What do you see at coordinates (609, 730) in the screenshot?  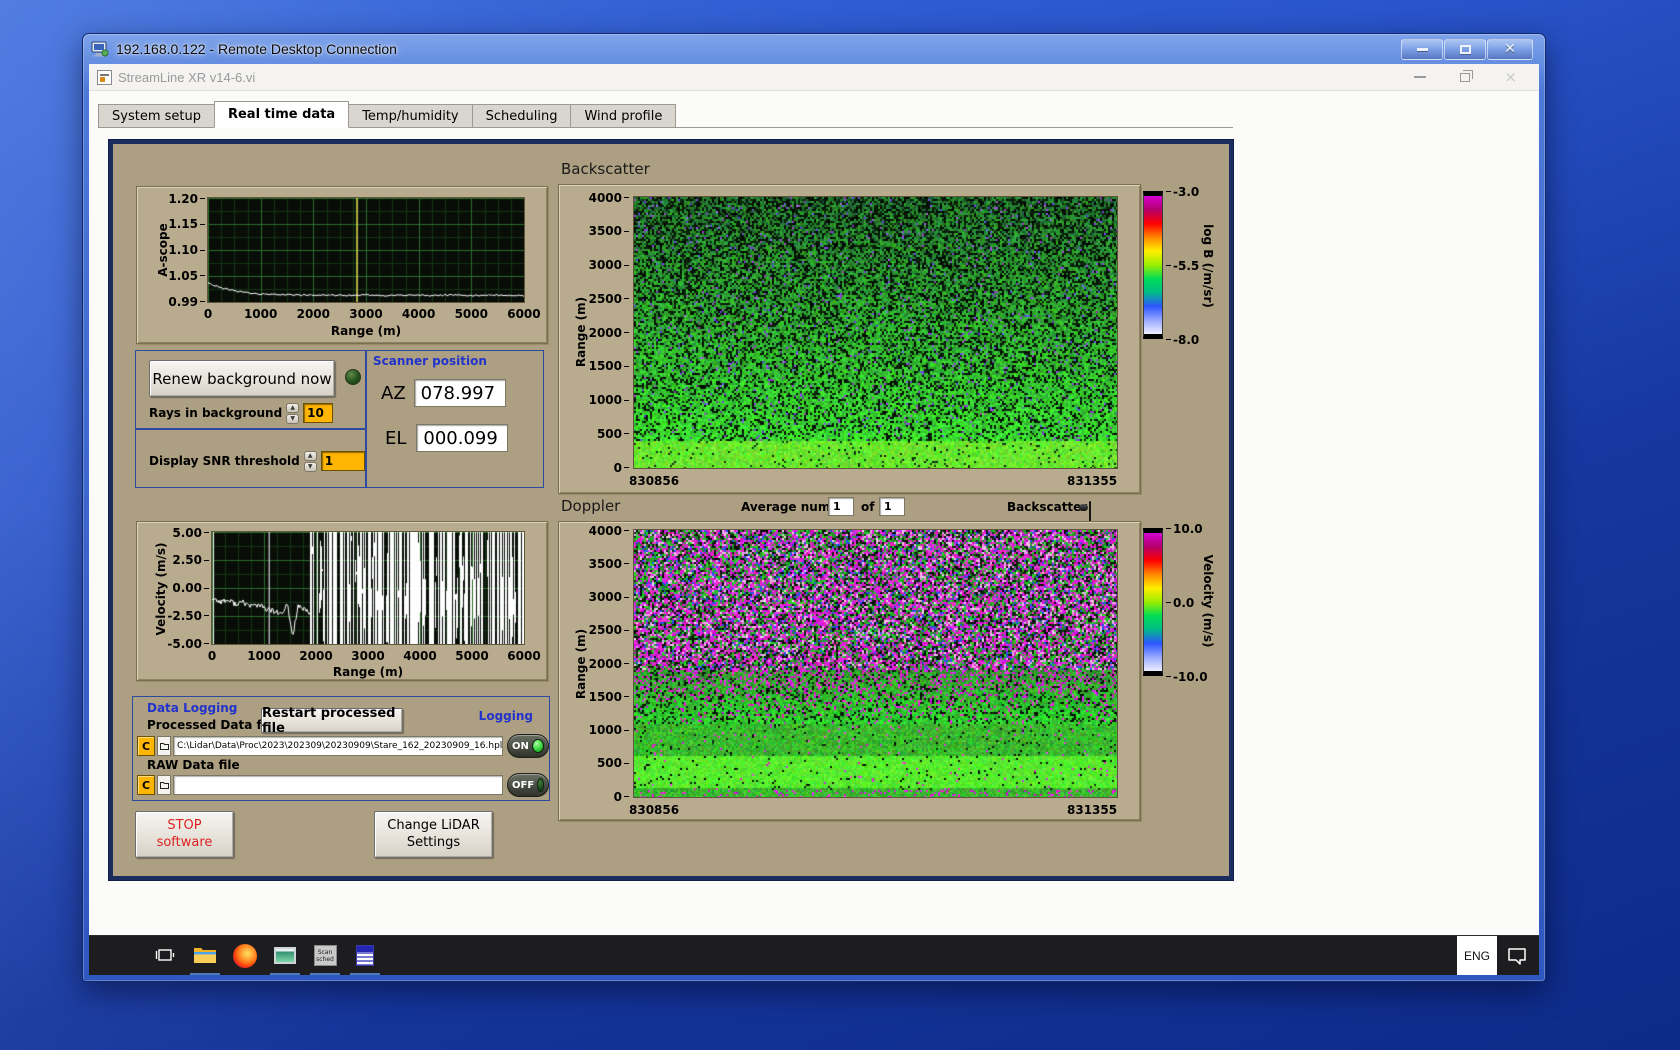 I see `axis-tick-label: 1000` at bounding box center [609, 730].